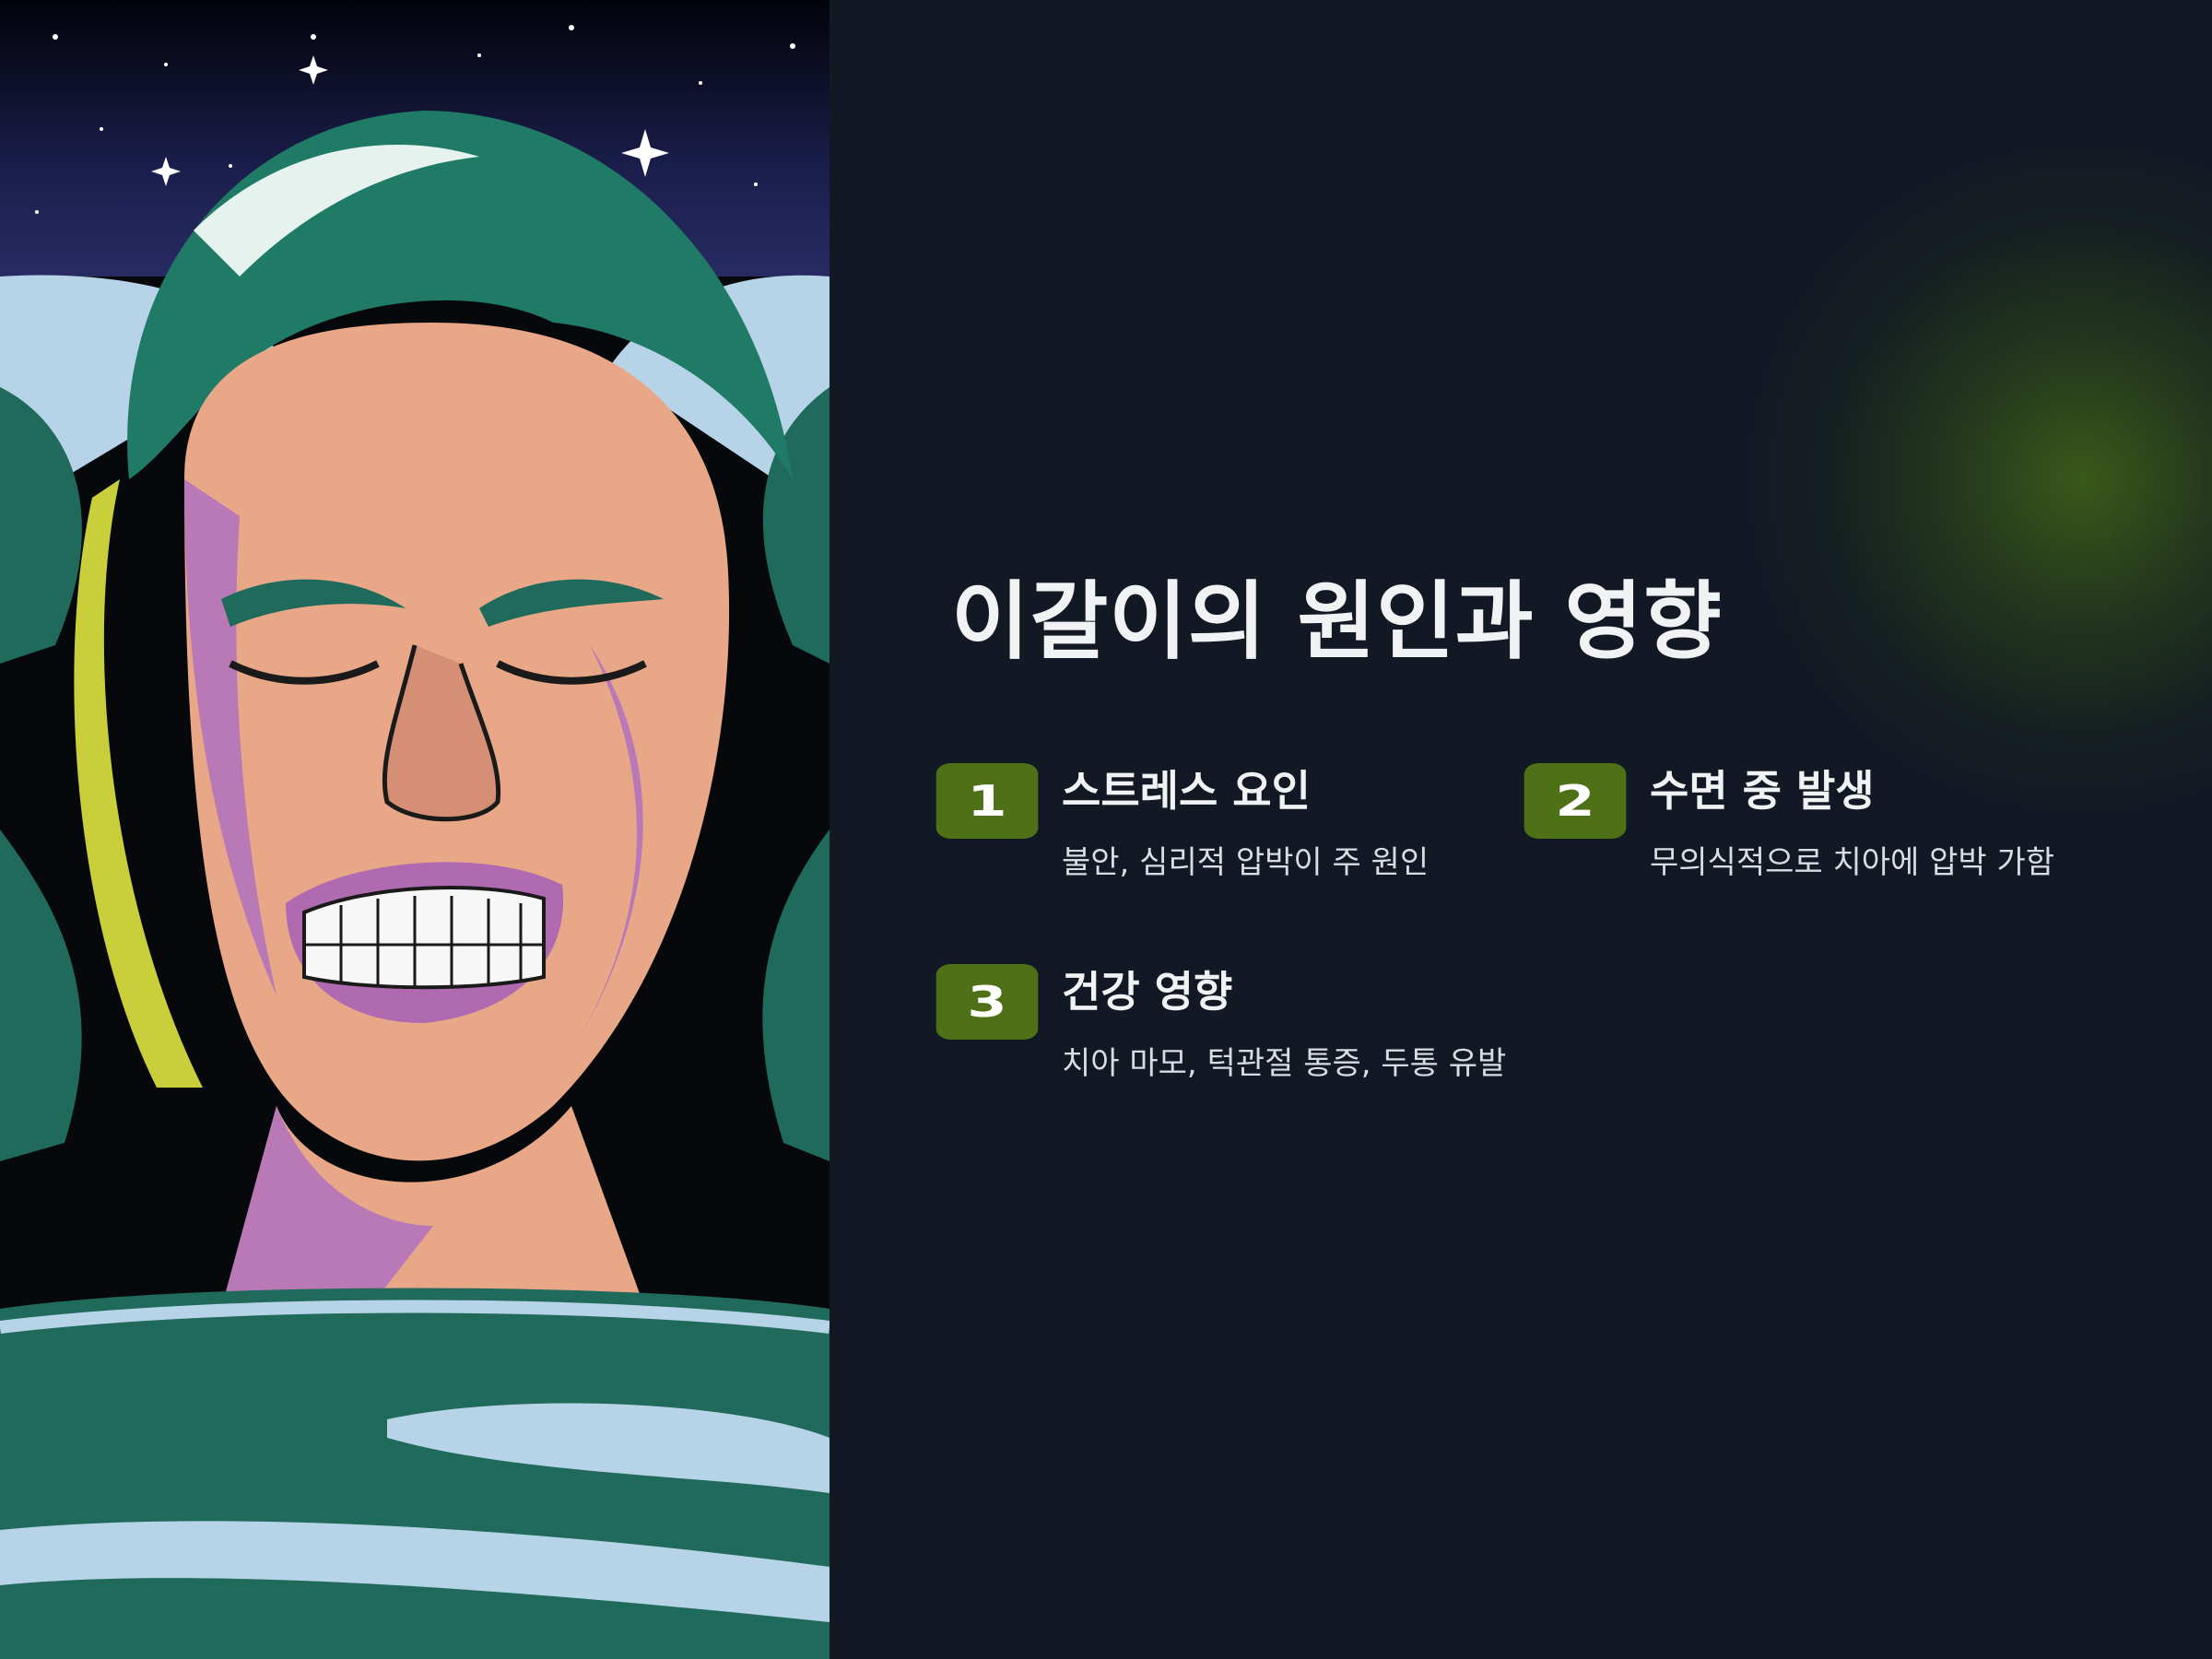 Image resolution: width=2212 pixels, height=1659 pixels. Describe the element at coordinates (1246, 862) in the screenshot. I see `item-description: 불안, 심리적 압박이 주 원인` at that location.